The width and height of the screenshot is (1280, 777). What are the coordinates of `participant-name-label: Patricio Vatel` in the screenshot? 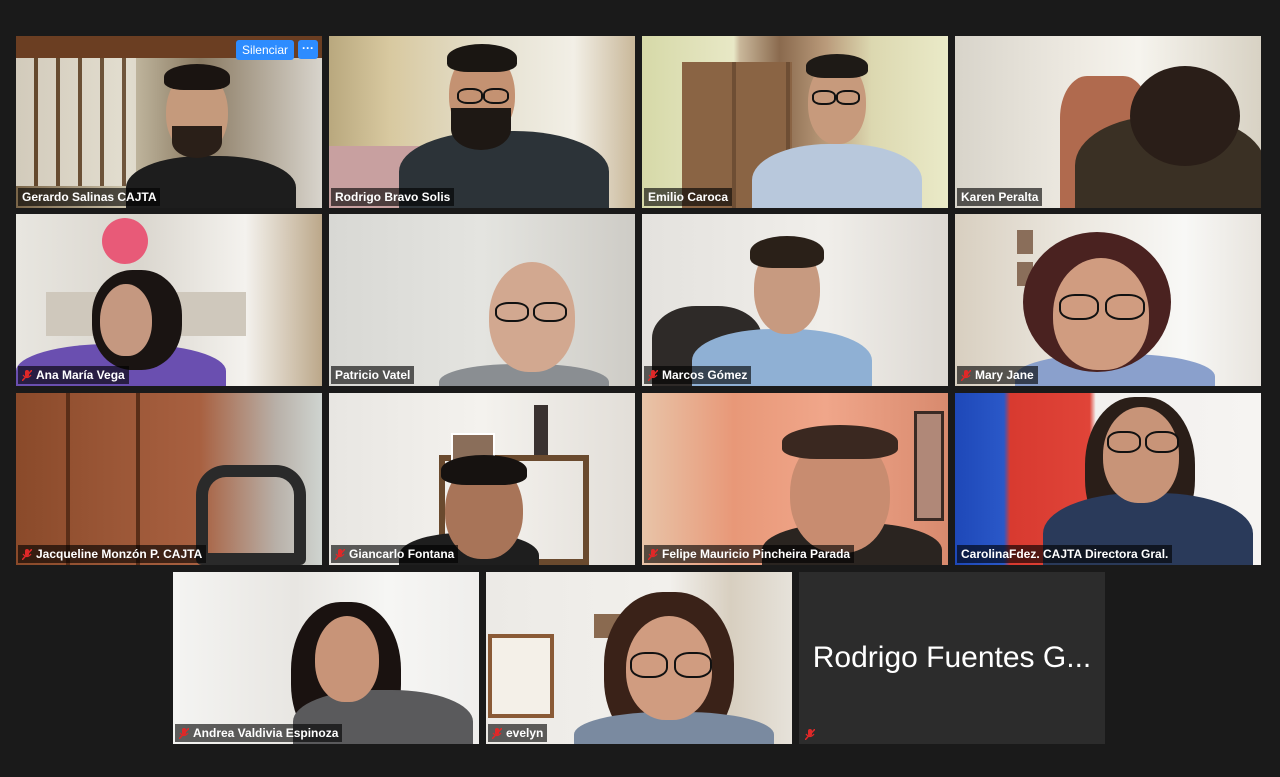 It's located at (373, 375).